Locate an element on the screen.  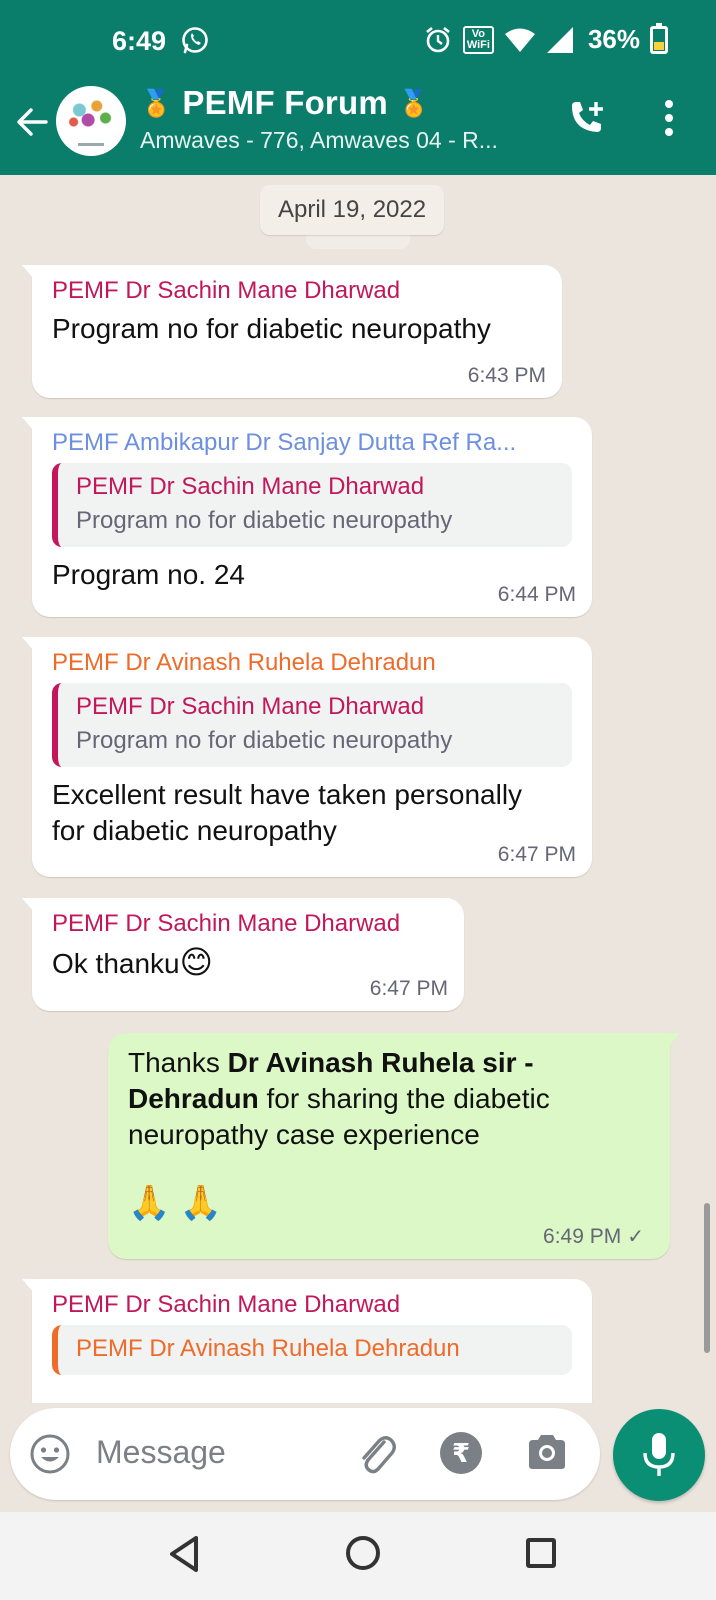
status-bar: 6:49 Vo WiFi 36% is located at coordinates (358, 41).